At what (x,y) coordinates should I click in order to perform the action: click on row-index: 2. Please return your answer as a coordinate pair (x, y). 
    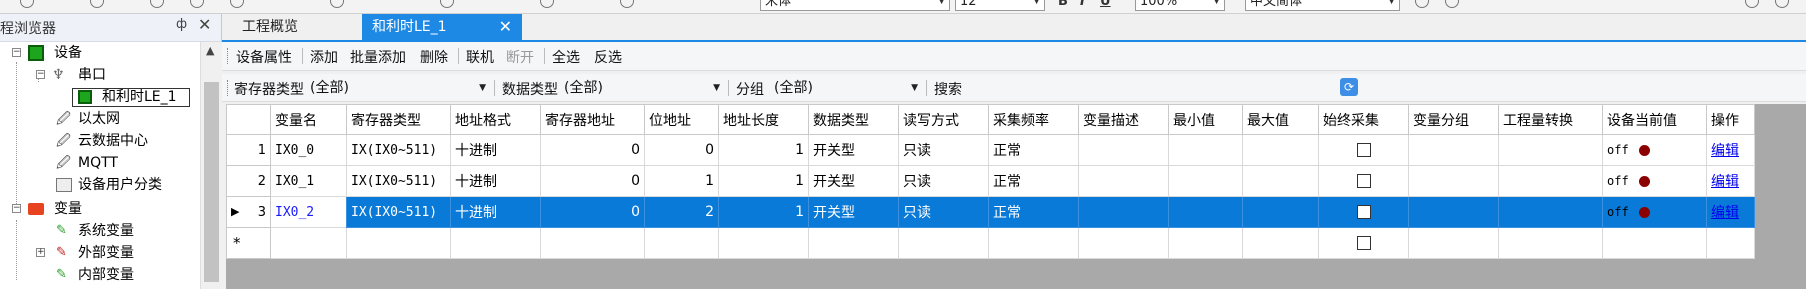
    Looking at the image, I should click on (248, 181).